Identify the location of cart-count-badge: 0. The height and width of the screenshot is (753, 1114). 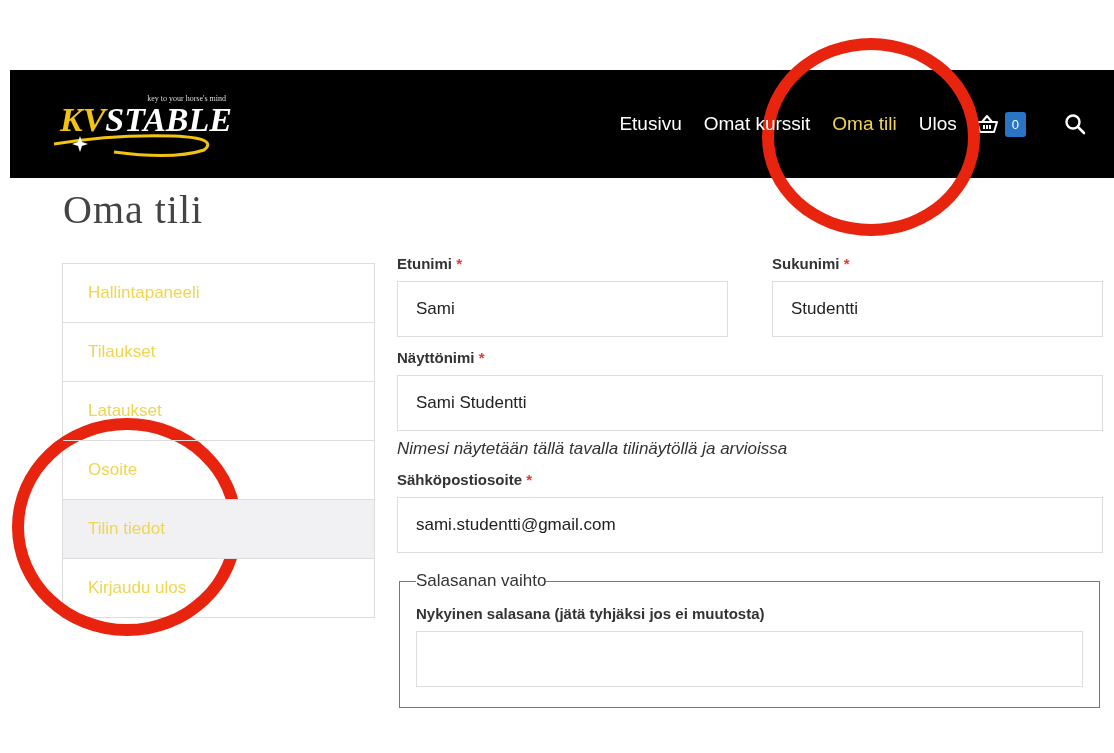
(1015, 124).